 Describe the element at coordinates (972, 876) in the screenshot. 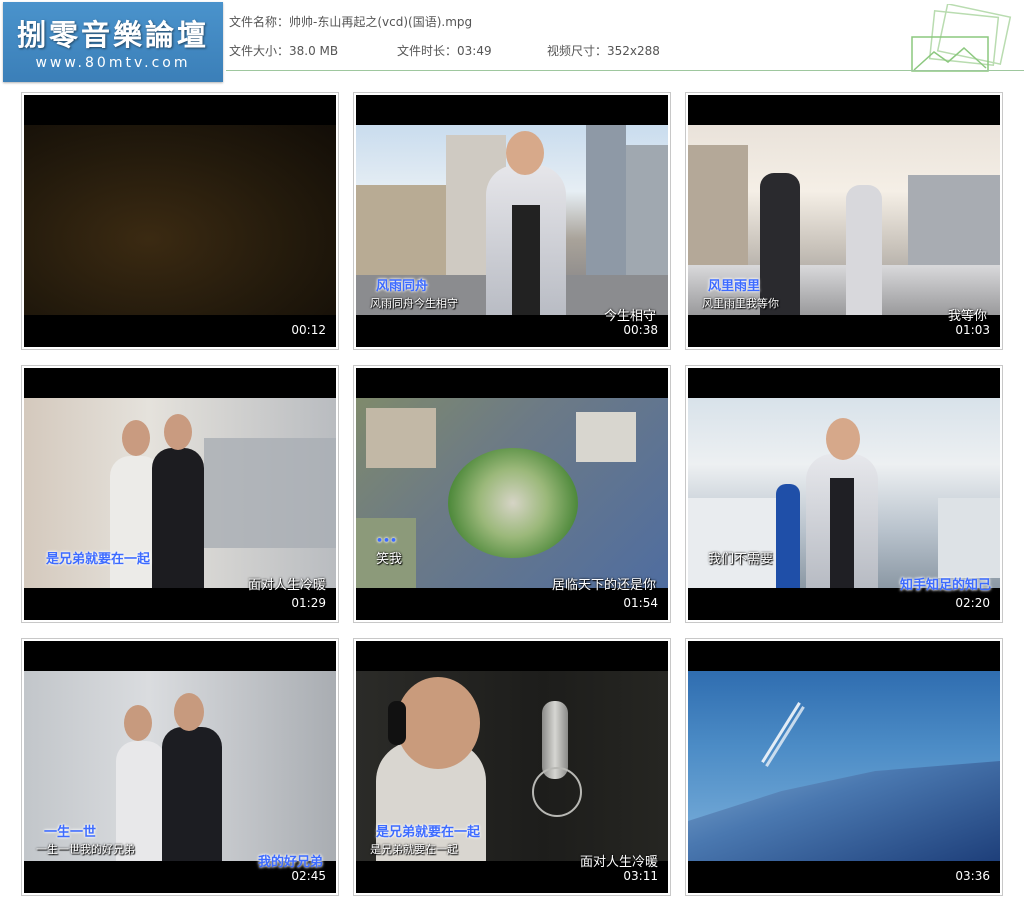

I see `timestamp: 03:36` at that location.